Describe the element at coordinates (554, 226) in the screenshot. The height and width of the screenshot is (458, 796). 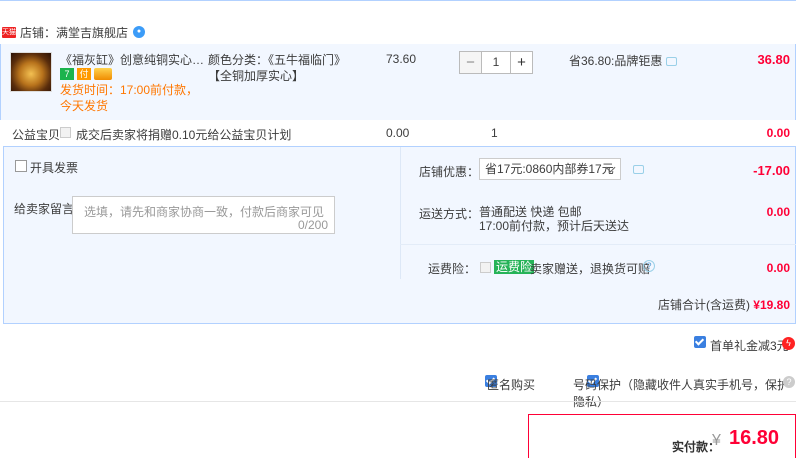
I see `delivery-eta: 17:00前付款，预计后天送达` at that location.